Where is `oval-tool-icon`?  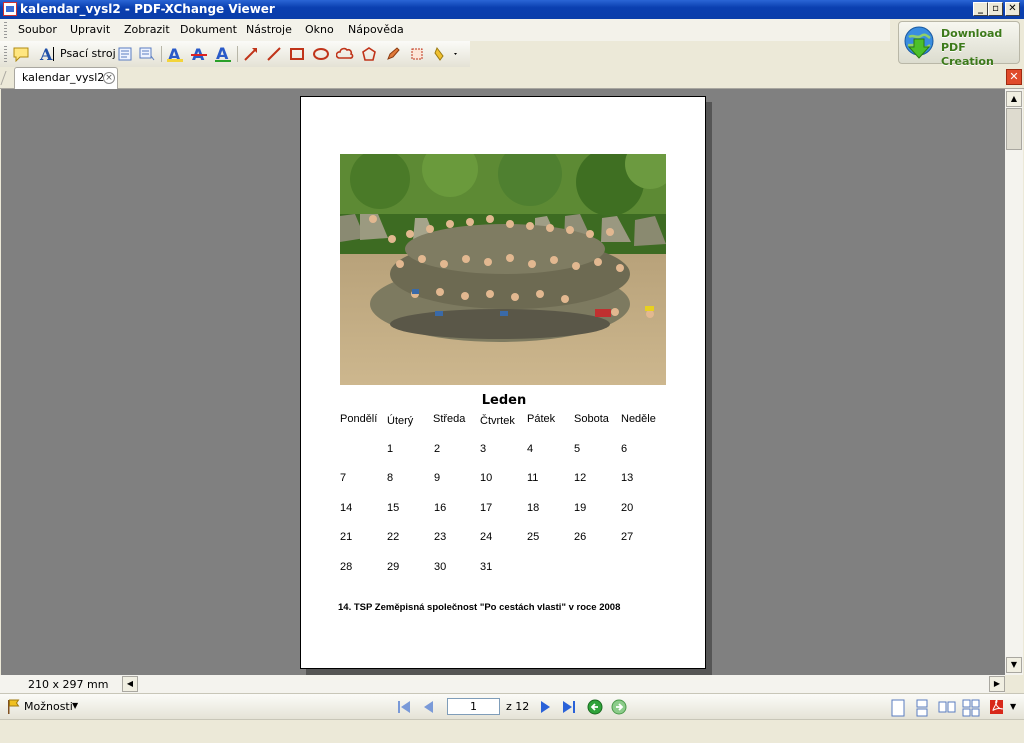 oval-tool-icon is located at coordinates (321, 54).